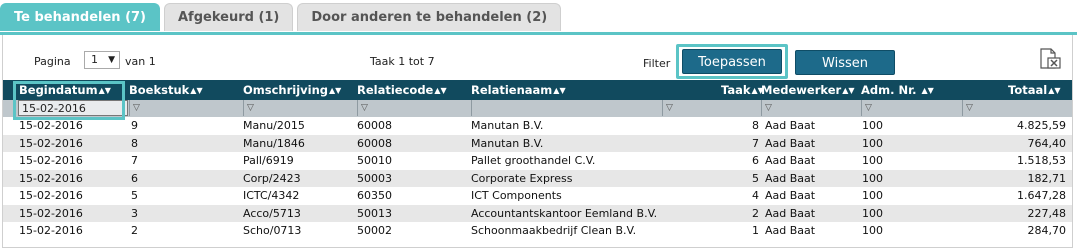 This screenshot has width=1077, height=250. What do you see at coordinates (272, 213) in the screenshot?
I see `cell-omschrijving: Acco/5713` at bounding box center [272, 213].